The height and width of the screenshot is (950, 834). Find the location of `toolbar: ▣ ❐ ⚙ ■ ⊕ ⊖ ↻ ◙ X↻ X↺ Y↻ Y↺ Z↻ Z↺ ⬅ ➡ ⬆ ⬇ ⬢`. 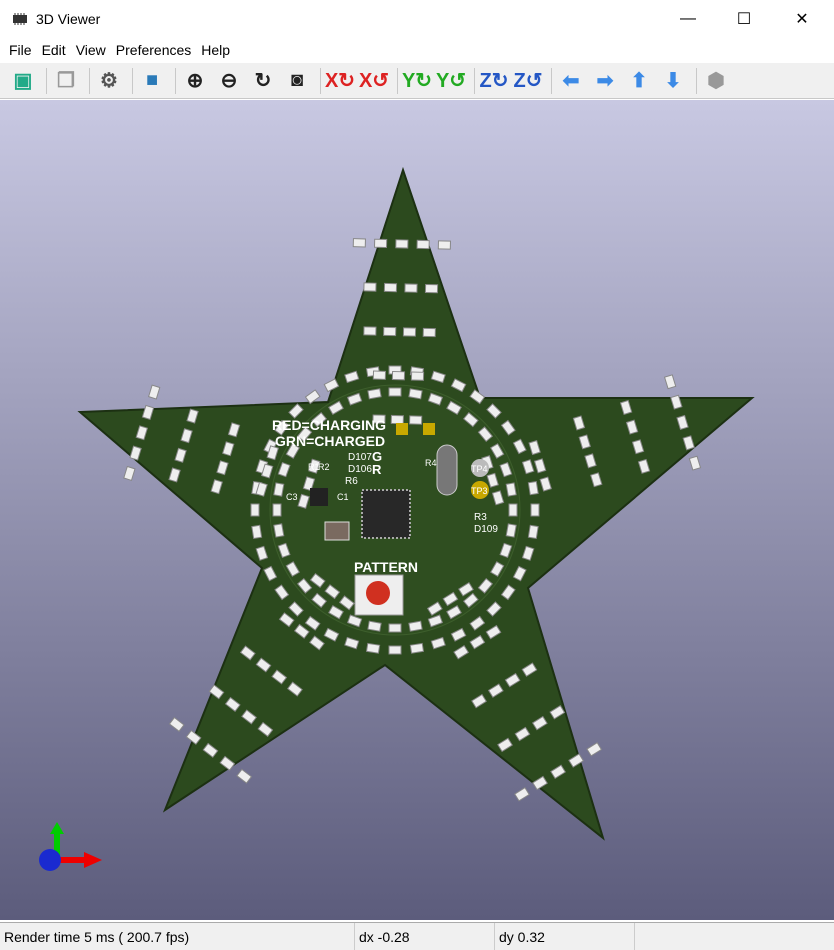

toolbar: ▣ ❐ ⚙ ■ ⊕ ⊖ ↻ ◙ X↻ X↺ Y↻ Y↺ Z↻ Z↺ ⬅ ➡ ⬆ ⬇ ⬢ is located at coordinates (417, 81).